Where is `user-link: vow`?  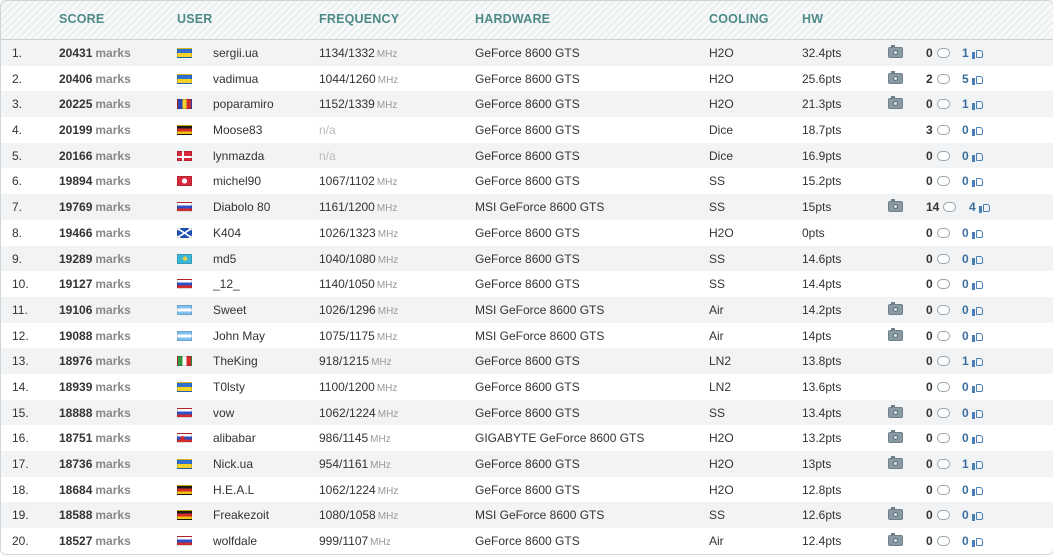 user-link: vow is located at coordinates (223, 413).